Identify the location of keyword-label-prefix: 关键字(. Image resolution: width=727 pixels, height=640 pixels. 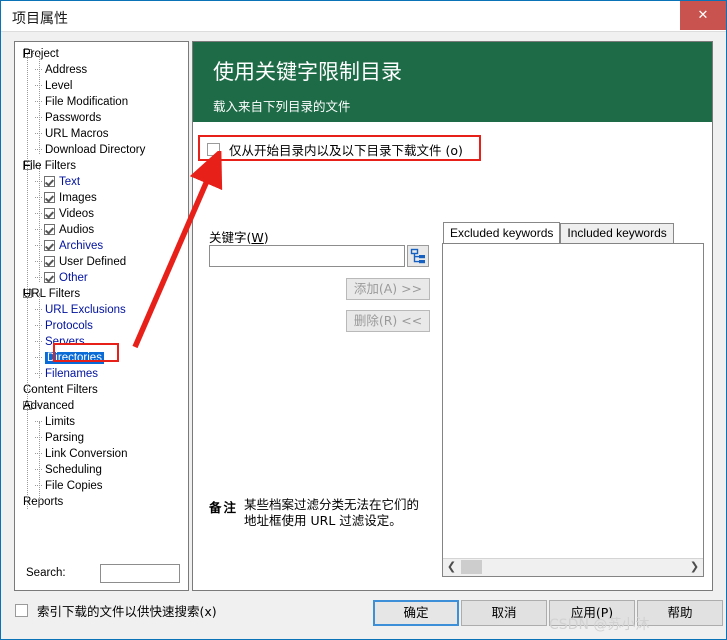
(230, 237).